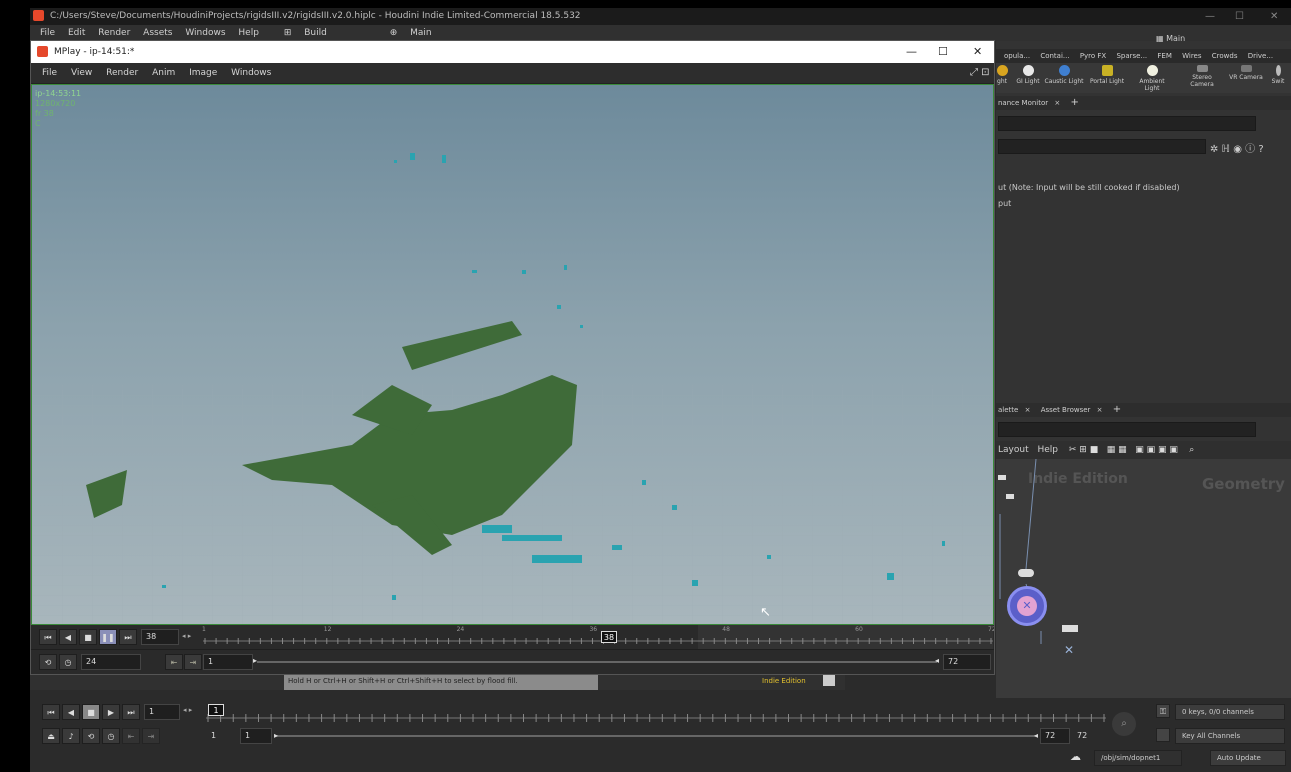 Image resolution: width=1291 pixels, height=772 pixels. What do you see at coordinates (174, 662) in the screenshot?
I see `mplay-range-start-icon: ⇤` at bounding box center [174, 662].